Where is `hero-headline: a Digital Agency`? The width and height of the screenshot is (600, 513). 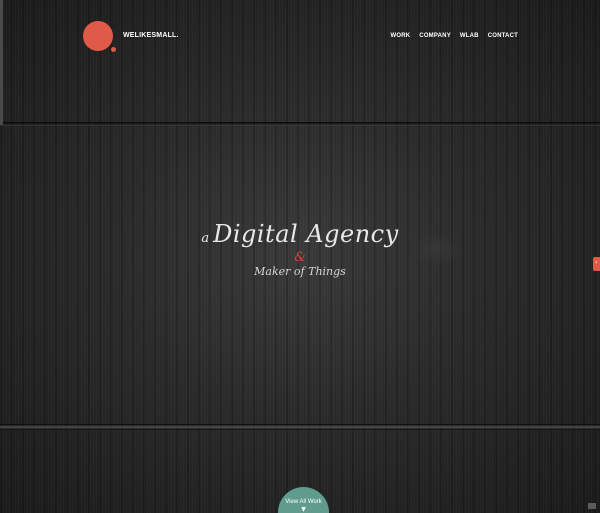 hero-headline: a Digital Agency is located at coordinates (300, 234).